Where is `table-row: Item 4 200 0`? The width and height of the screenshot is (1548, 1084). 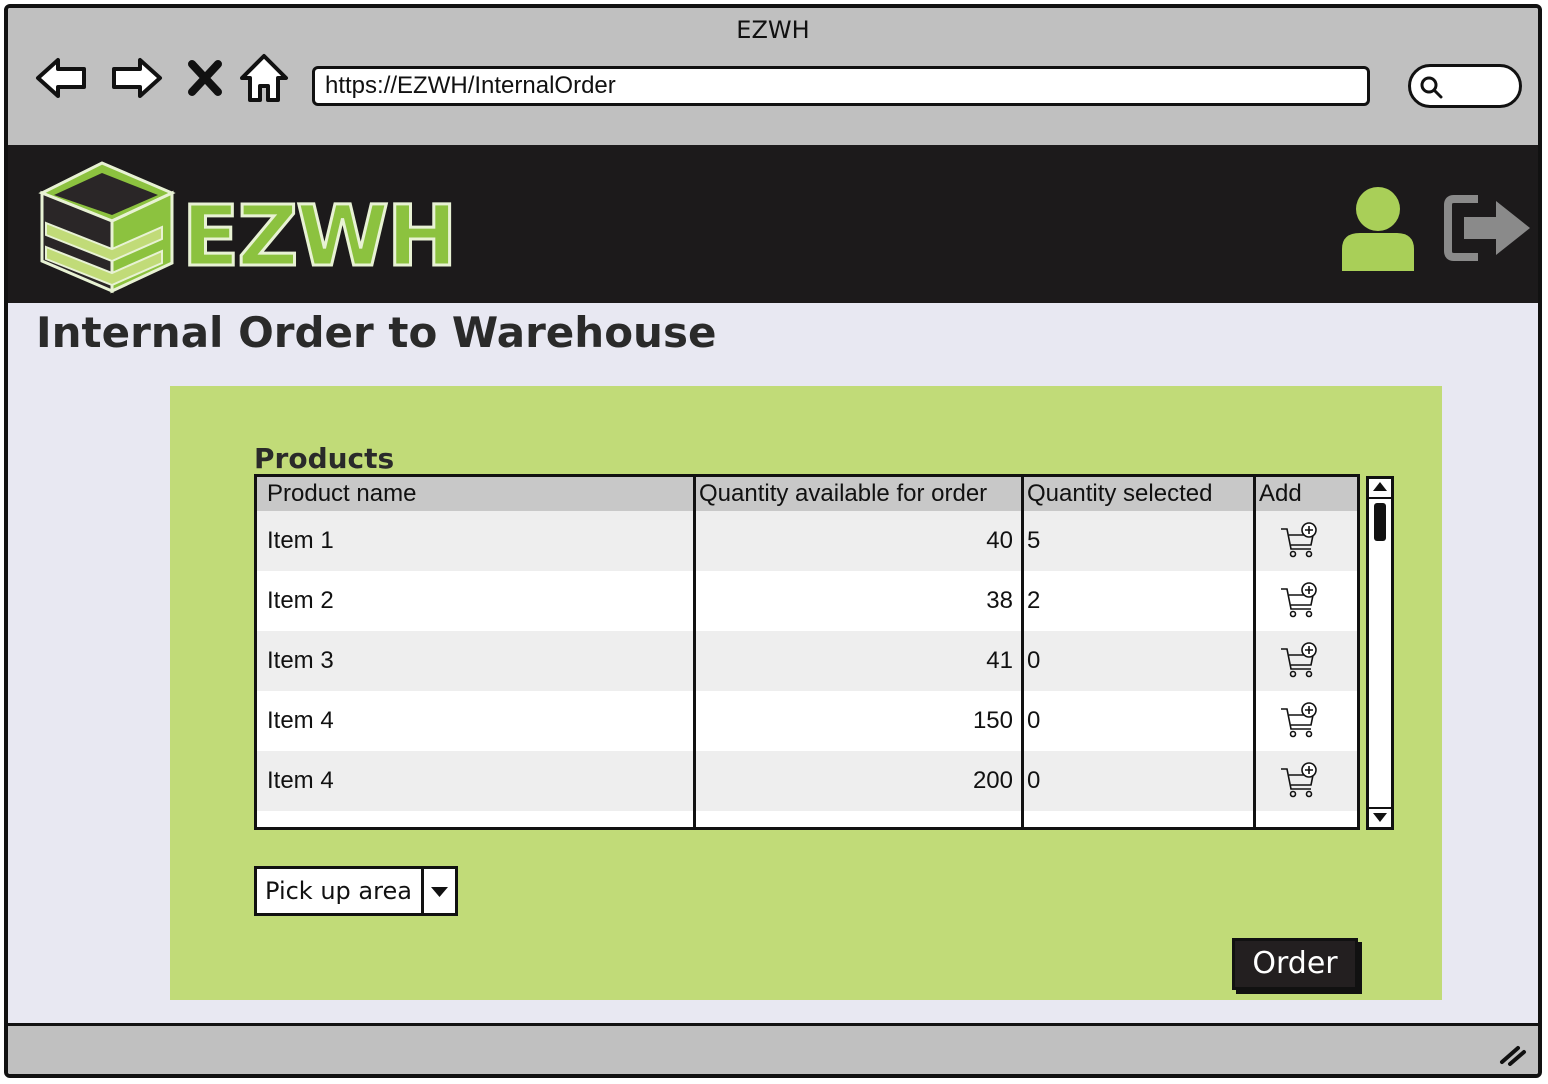 table-row: Item 4 200 0 is located at coordinates (807, 781).